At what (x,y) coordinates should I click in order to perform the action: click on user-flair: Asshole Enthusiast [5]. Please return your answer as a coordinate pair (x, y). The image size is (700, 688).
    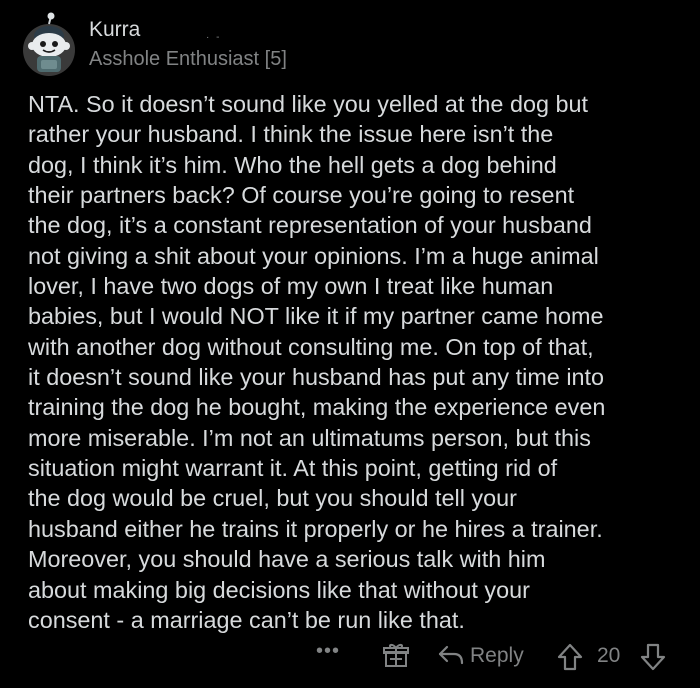
    Looking at the image, I should click on (188, 59).